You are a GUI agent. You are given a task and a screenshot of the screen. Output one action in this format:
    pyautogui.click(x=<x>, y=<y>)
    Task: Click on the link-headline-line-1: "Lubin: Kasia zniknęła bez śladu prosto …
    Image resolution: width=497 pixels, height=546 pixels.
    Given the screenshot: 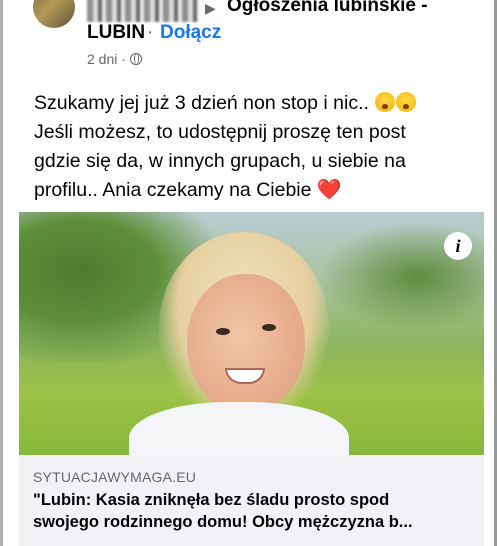 What is the action you would take?
    pyautogui.click(x=211, y=500)
    